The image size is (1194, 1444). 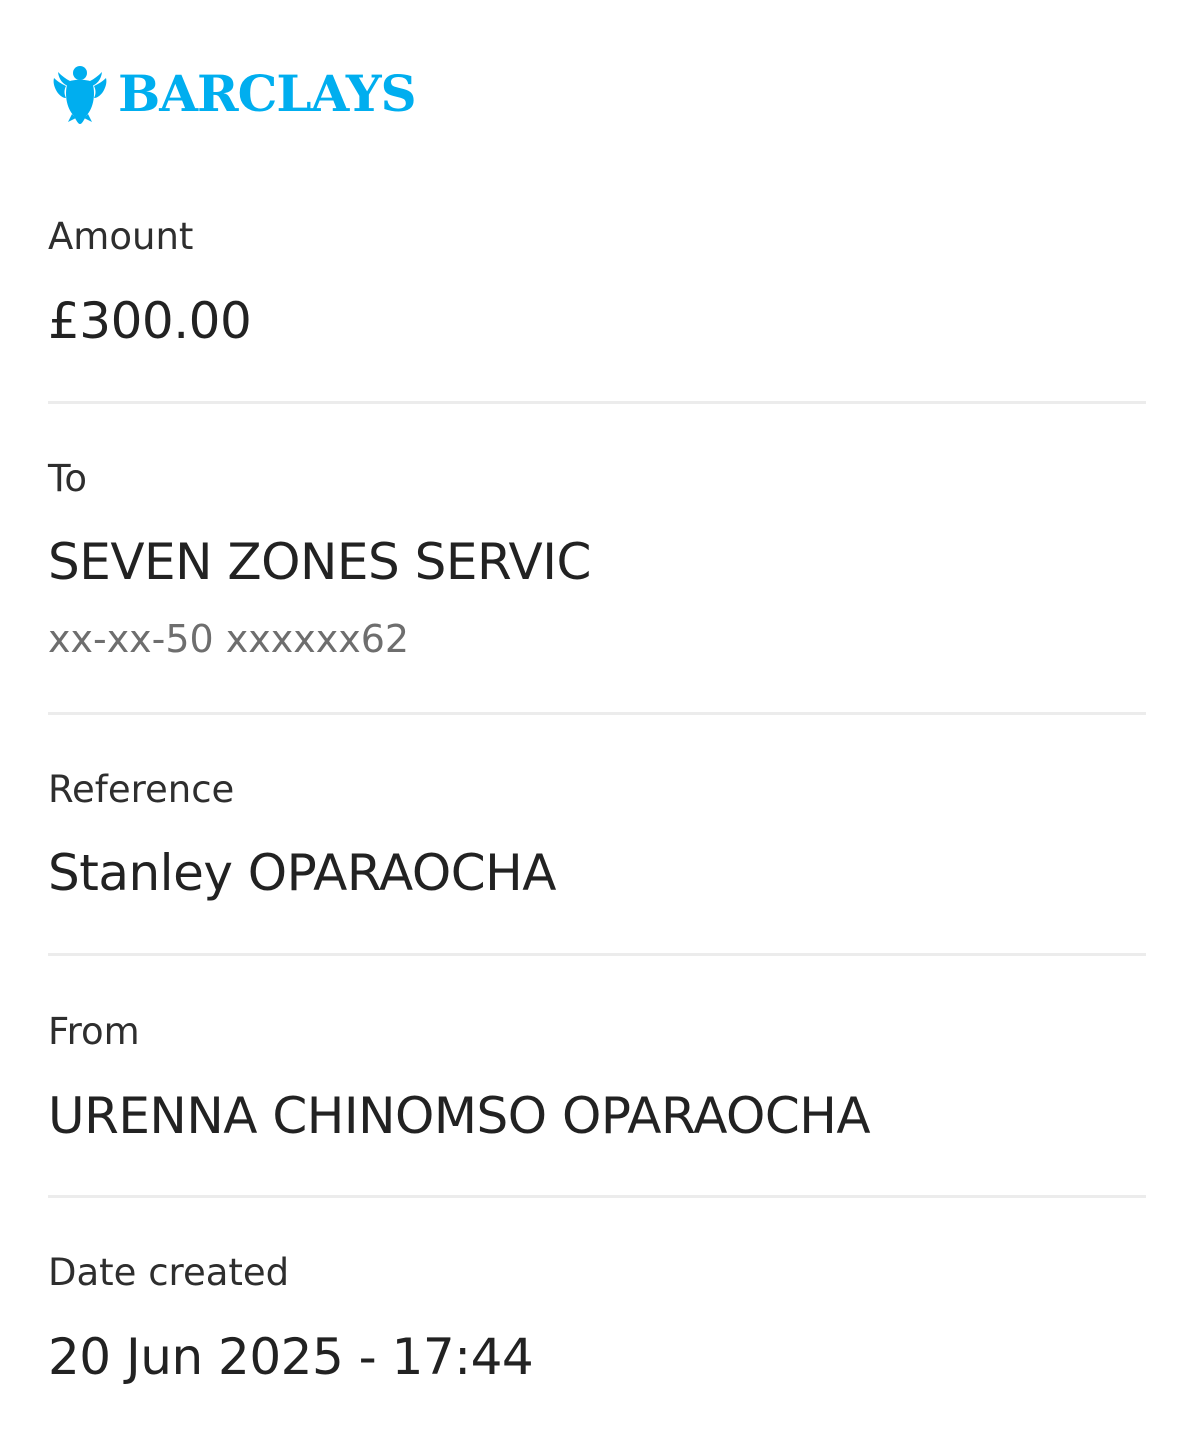 I want to click on sender-label: From, so click(x=94, y=1031).